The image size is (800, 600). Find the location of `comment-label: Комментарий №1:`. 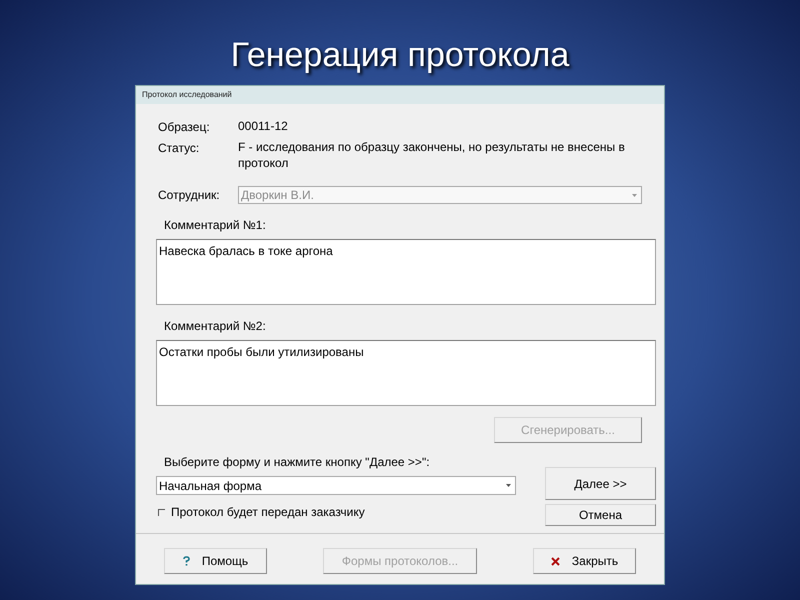

comment-label: Комментарий №1: is located at coordinates (215, 225).